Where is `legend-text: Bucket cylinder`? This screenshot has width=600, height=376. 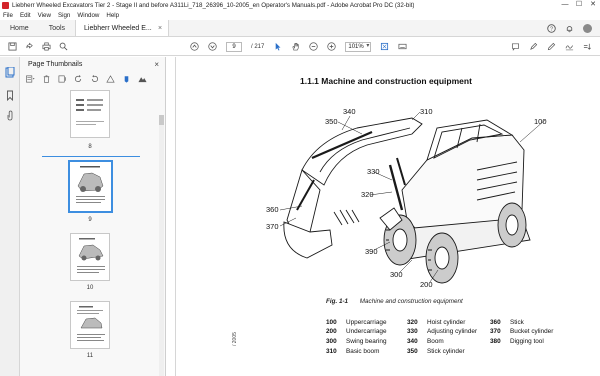 legend-text: Bucket cylinder is located at coordinates (532, 331).